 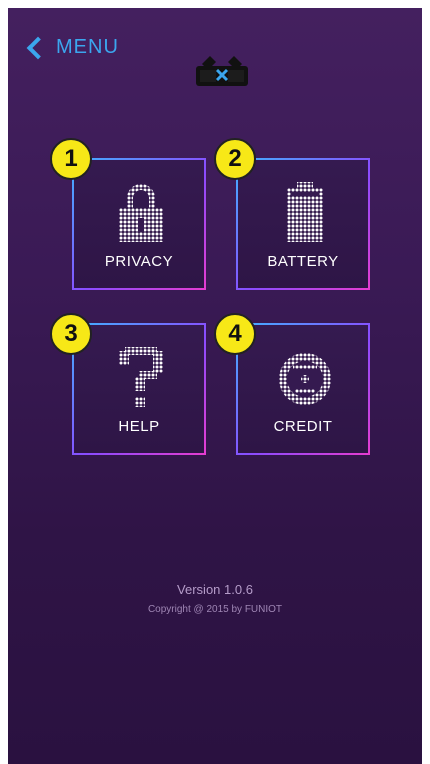 What do you see at coordinates (71, 159) in the screenshot?
I see `badge-1: 1` at bounding box center [71, 159].